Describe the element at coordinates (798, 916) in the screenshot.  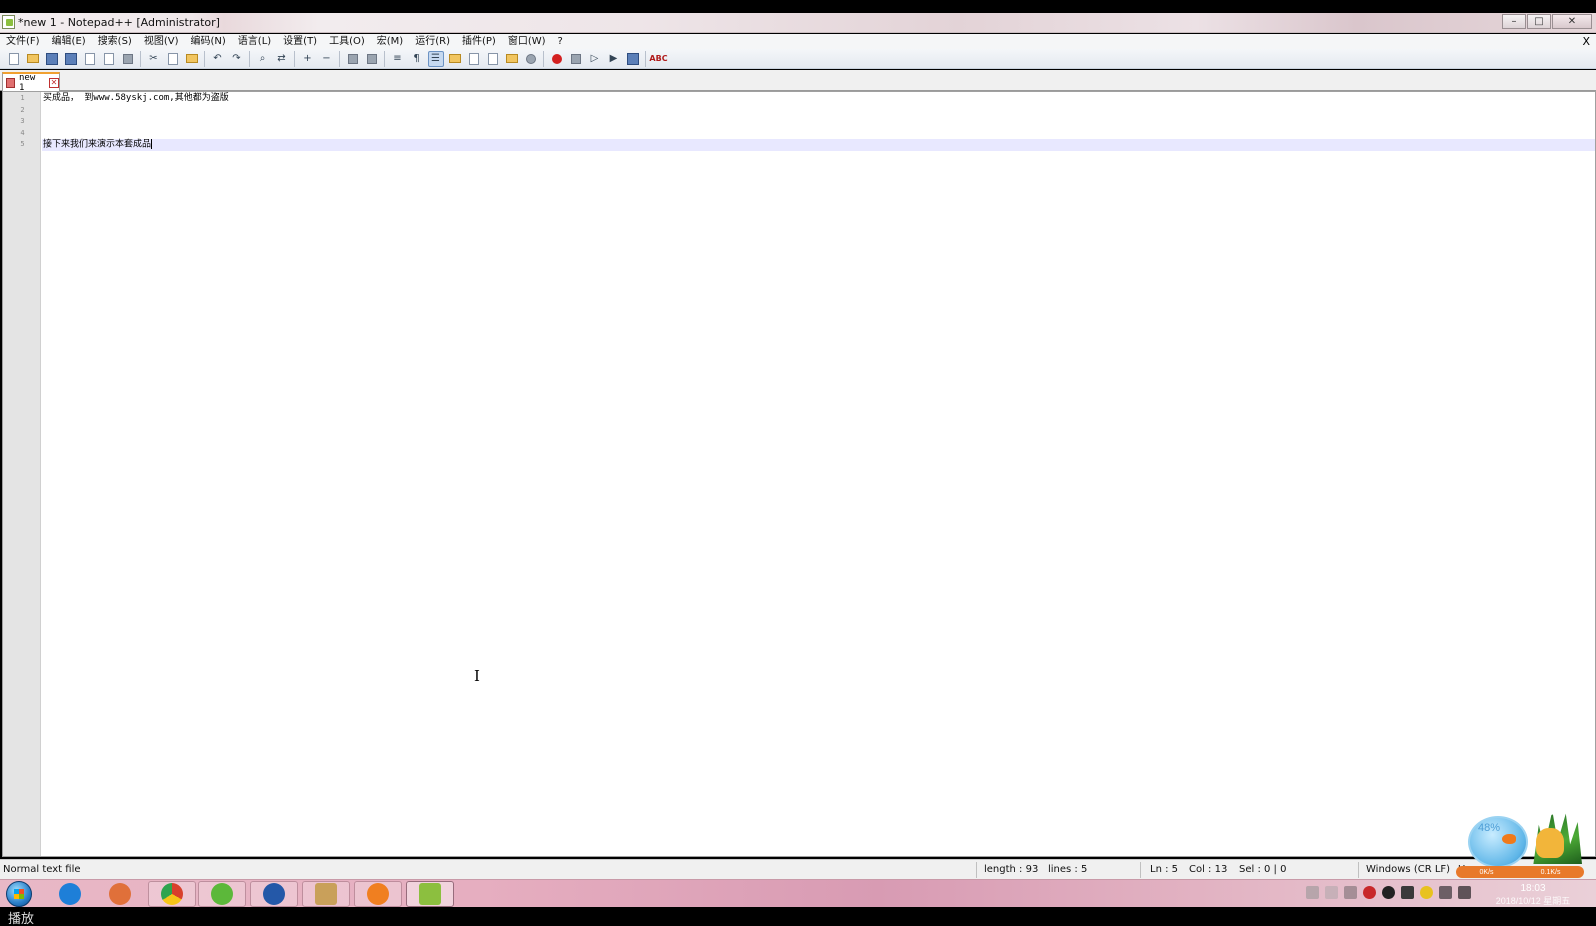
I see `video-caption-bar: 播放` at that location.